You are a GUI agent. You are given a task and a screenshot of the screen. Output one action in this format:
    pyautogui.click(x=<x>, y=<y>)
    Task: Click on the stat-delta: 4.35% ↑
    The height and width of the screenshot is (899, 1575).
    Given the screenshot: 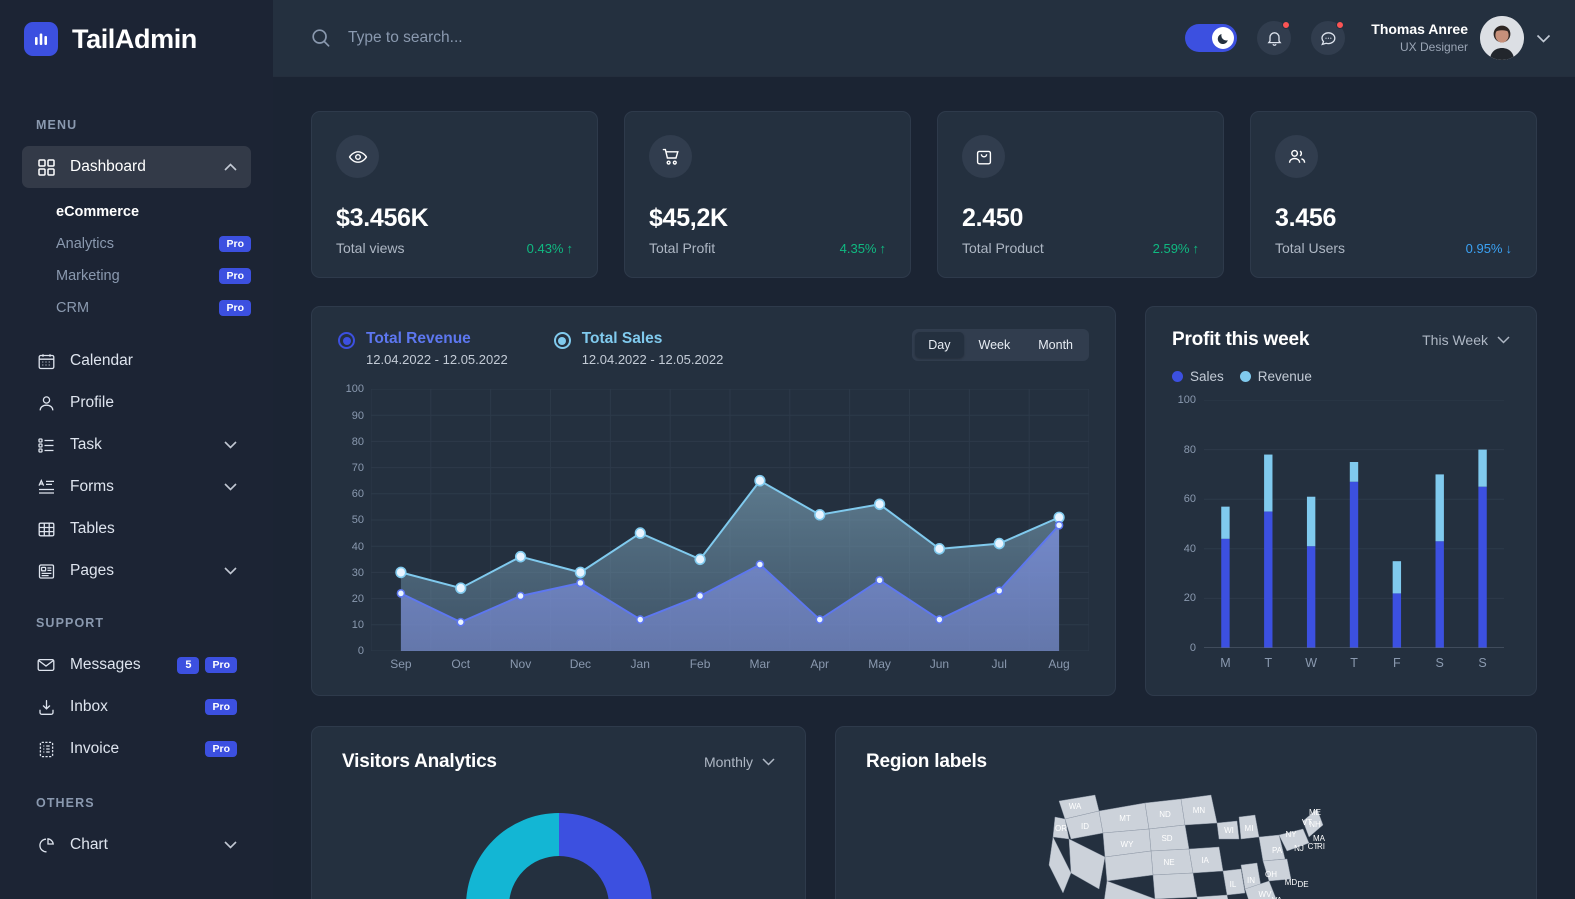 What is the action you would take?
    pyautogui.click(x=863, y=248)
    